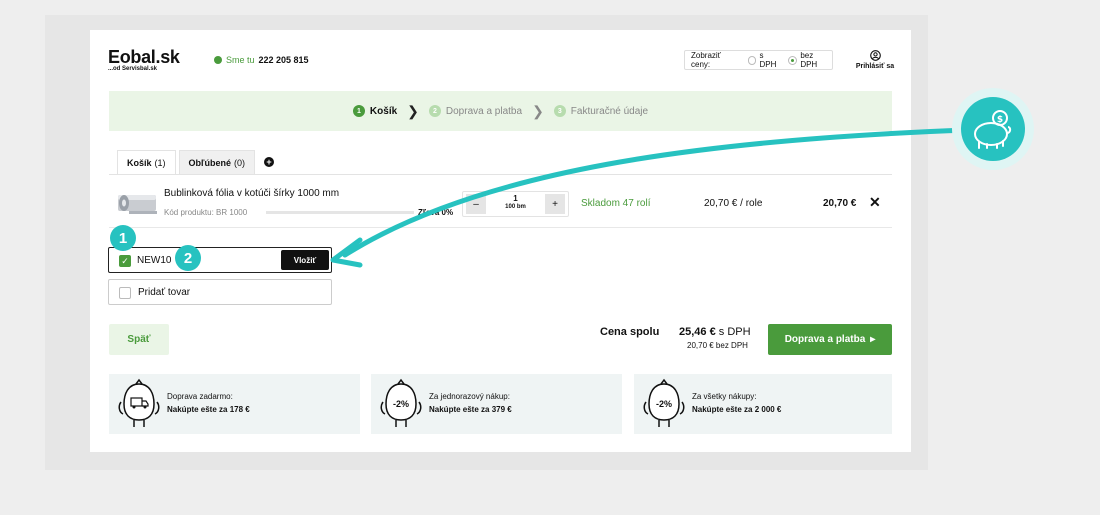 The image size is (1100, 515). What do you see at coordinates (268, 162) in the screenshot?
I see `add-tab-icon: +` at bounding box center [268, 162].